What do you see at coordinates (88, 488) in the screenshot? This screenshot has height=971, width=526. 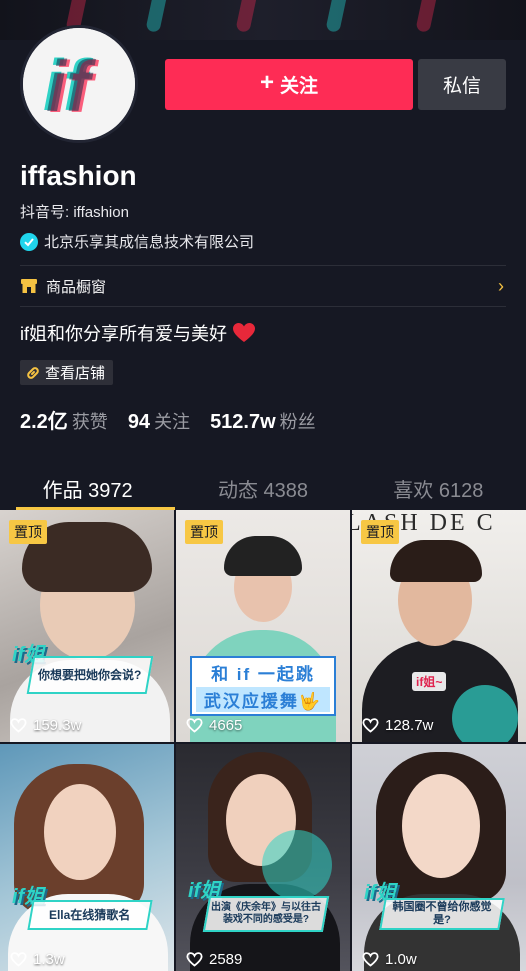 I see `tab-works: 作品 3972` at bounding box center [88, 488].